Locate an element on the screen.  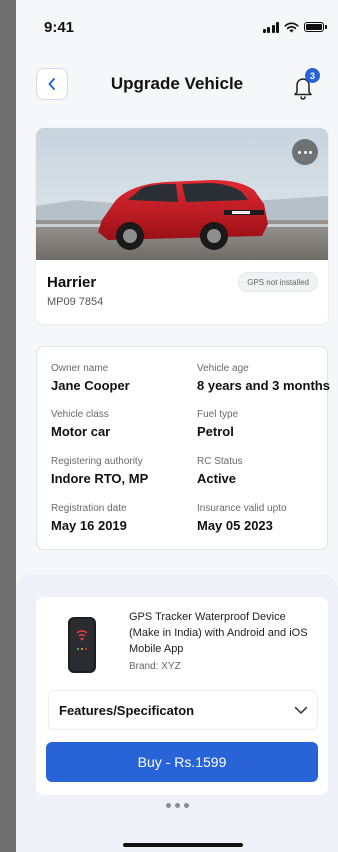
battery-icon is located at coordinates (315, 27).